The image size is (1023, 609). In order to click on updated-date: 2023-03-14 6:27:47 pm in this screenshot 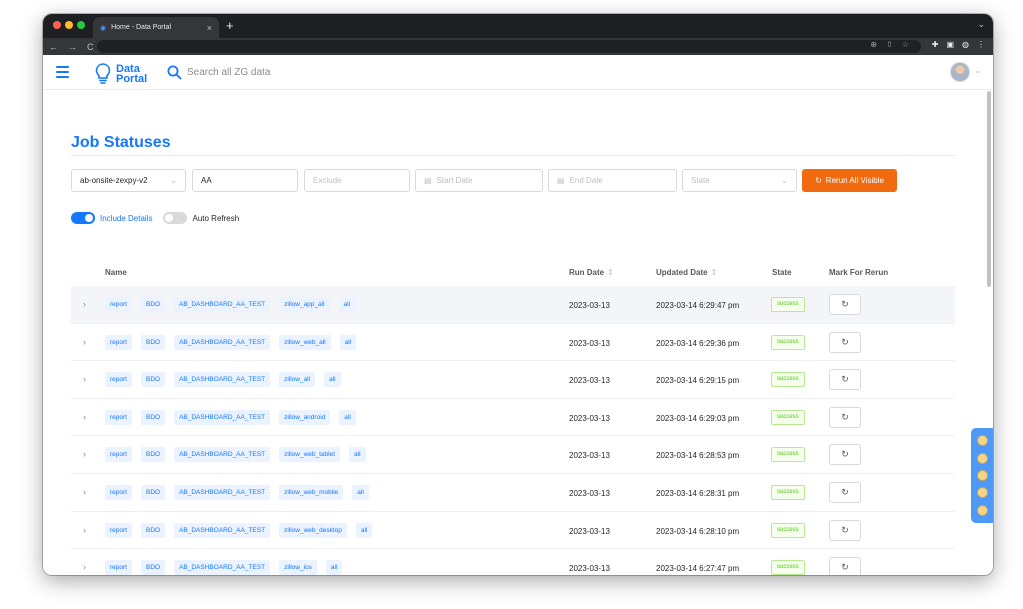, I will do `click(698, 569)`.